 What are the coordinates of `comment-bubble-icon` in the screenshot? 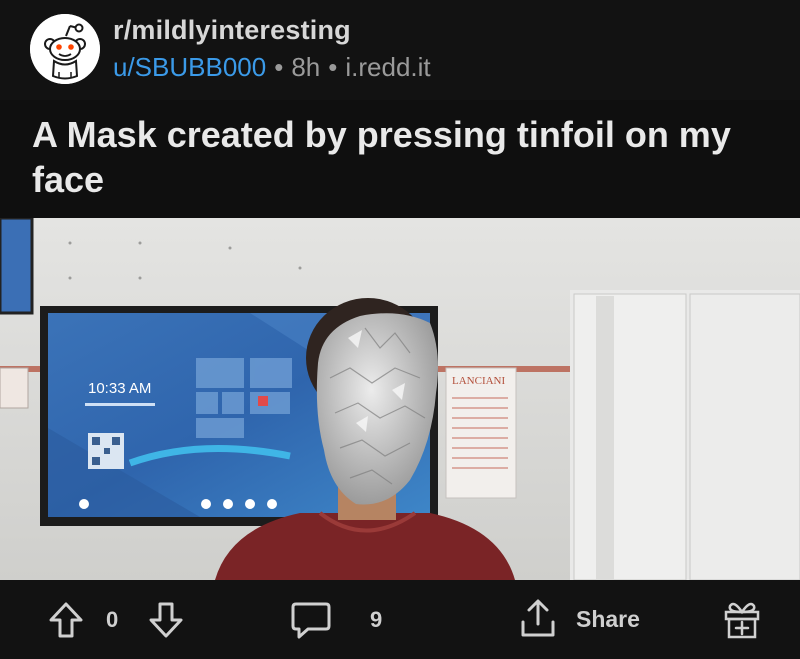 It's located at (311, 620).